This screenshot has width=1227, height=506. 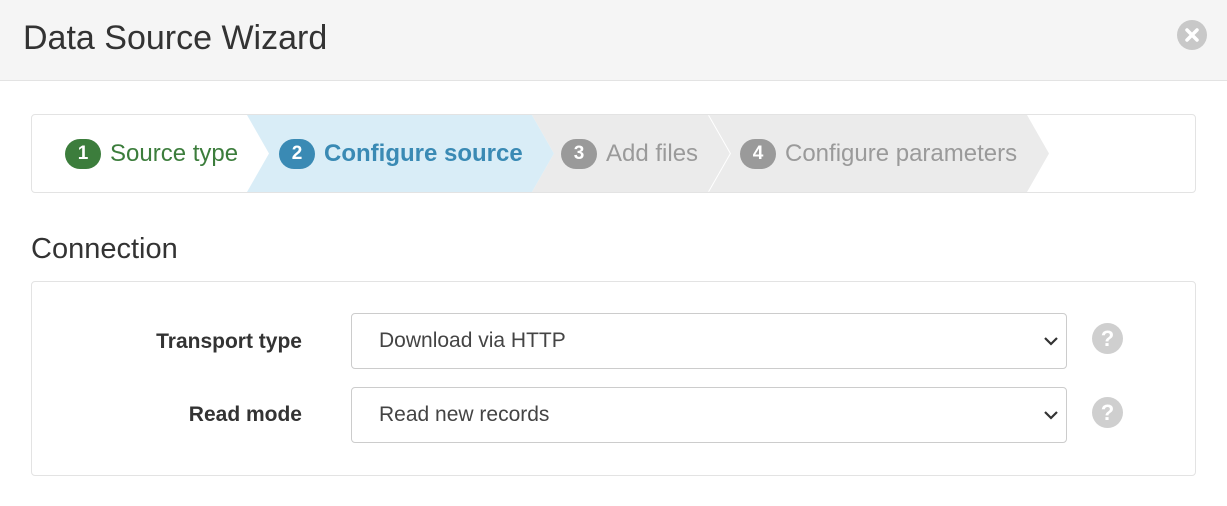 What do you see at coordinates (472, 340) in the screenshot?
I see `transport-type-value: Download via HTTP` at bounding box center [472, 340].